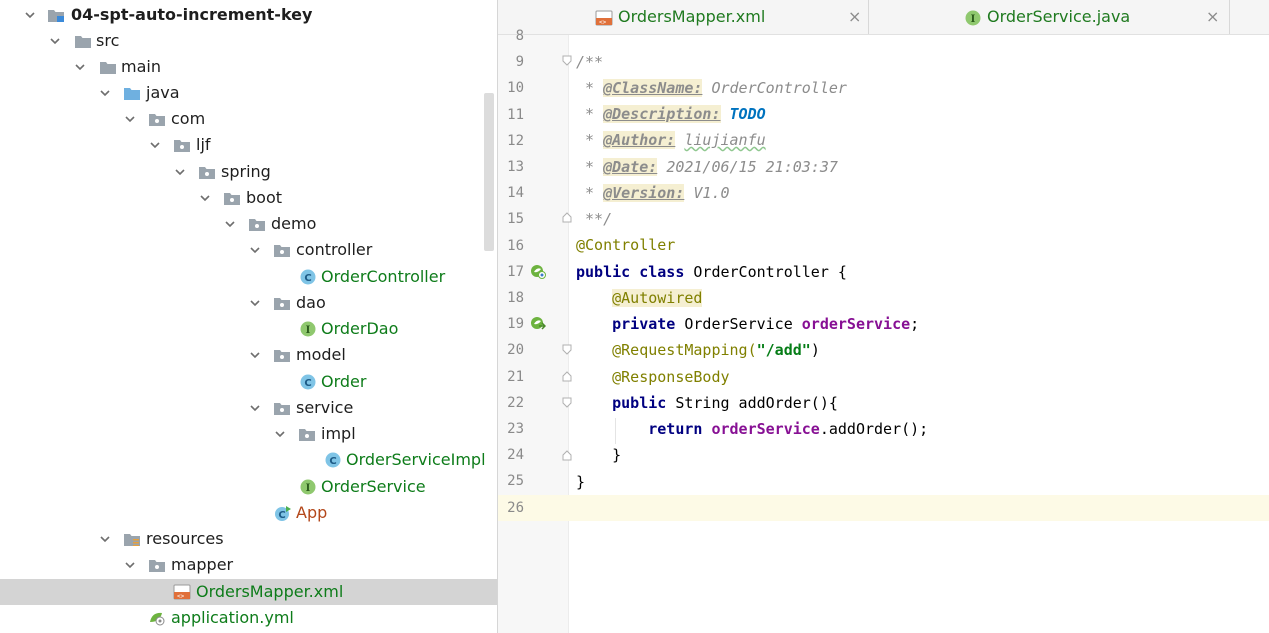 This screenshot has height=633, width=1269. Describe the element at coordinates (515, 245) in the screenshot. I see `line-number: 16` at that location.